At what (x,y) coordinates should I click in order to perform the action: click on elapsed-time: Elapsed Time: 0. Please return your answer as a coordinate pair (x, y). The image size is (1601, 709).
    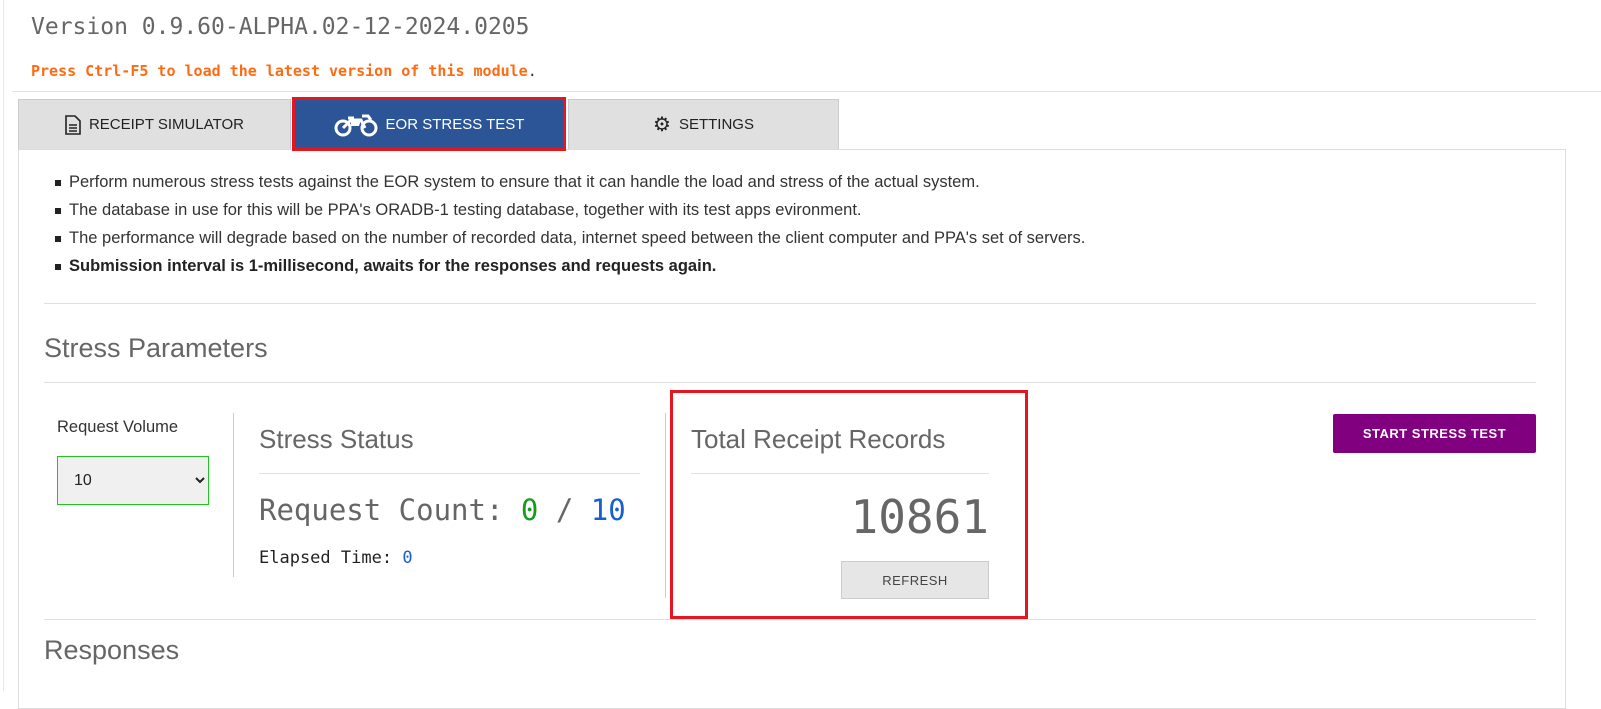
    Looking at the image, I should click on (336, 558).